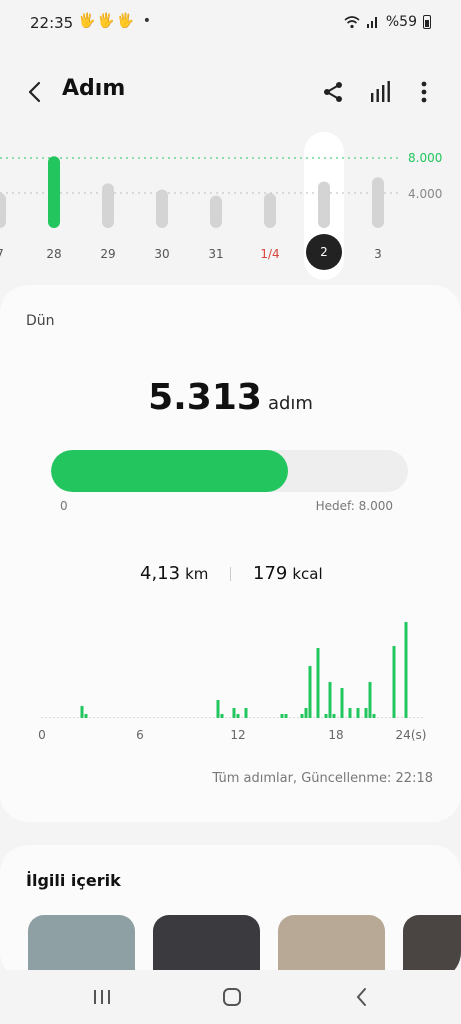  I want to click on steps-row: 5.313 adım, so click(230, 397).